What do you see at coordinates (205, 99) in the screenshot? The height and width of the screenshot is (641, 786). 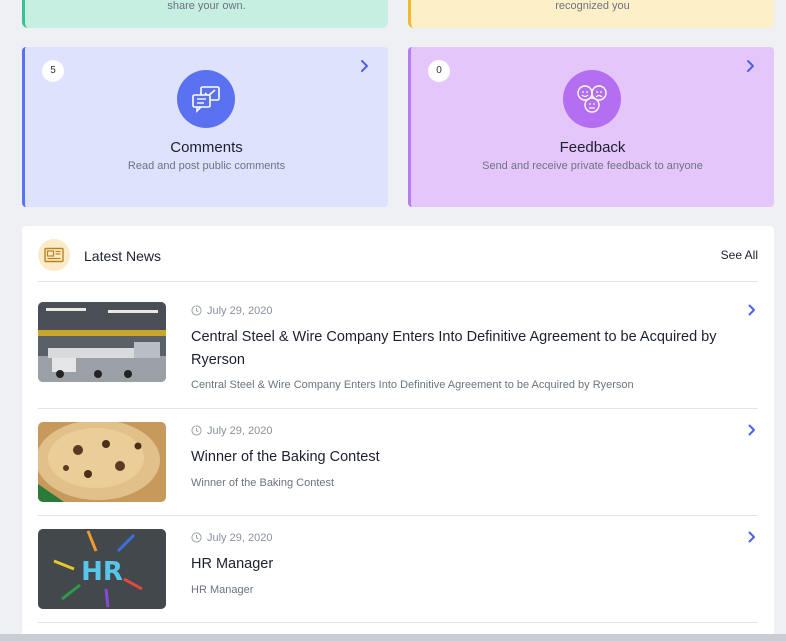 I see `chat-bubbles-icon` at bounding box center [205, 99].